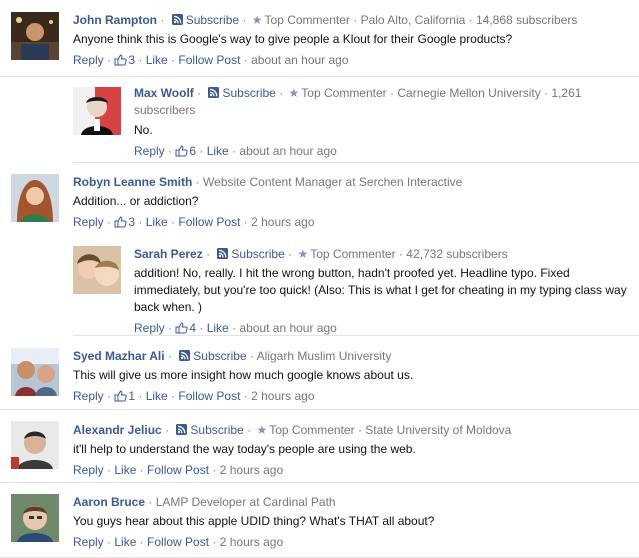 The image size is (639, 558). I want to click on commenter-name: Max Woolf, so click(164, 93).